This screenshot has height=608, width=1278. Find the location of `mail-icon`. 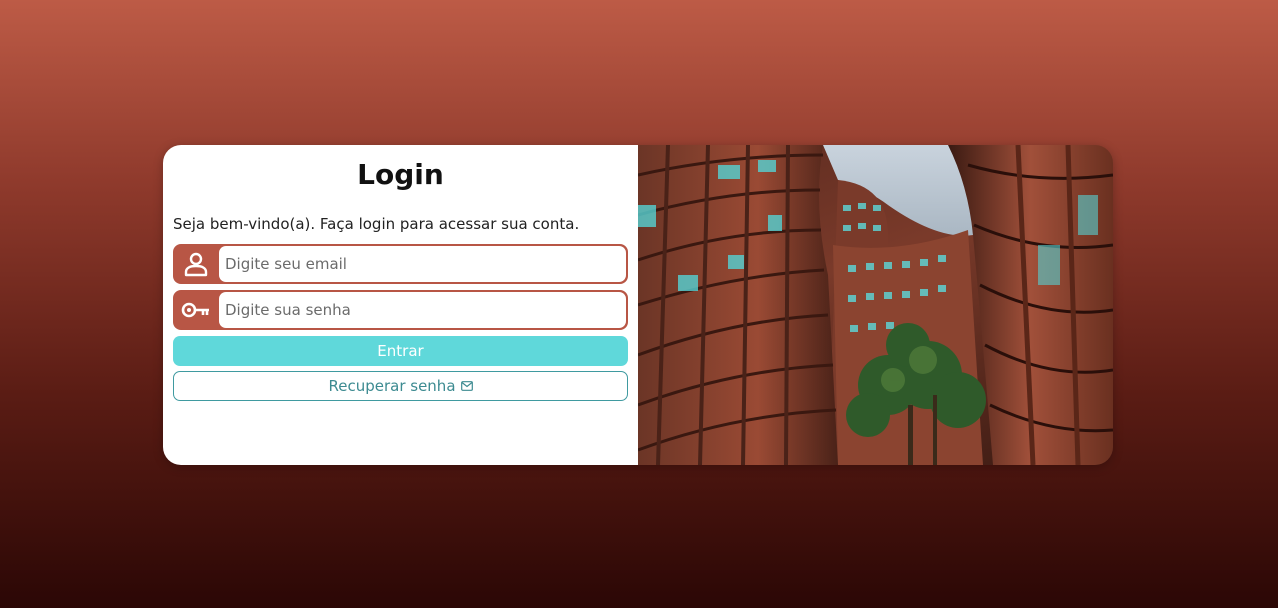

mail-icon is located at coordinates (466, 386).